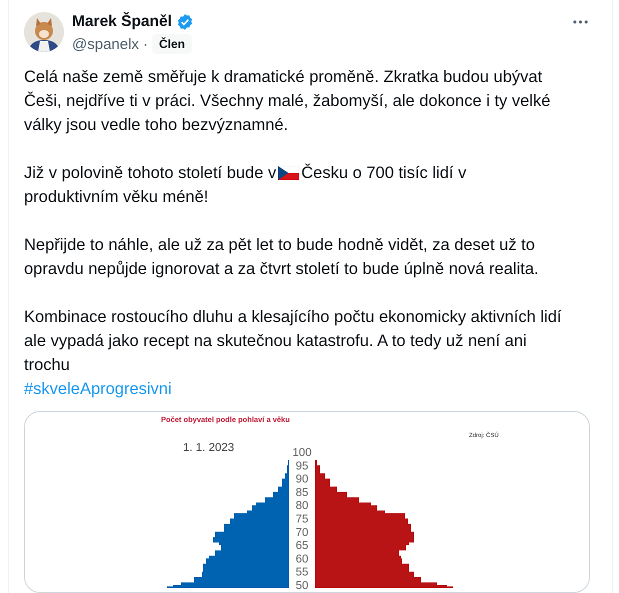 The image size is (619, 593). I want to click on author-handle: @spanelx, so click(105, 44).